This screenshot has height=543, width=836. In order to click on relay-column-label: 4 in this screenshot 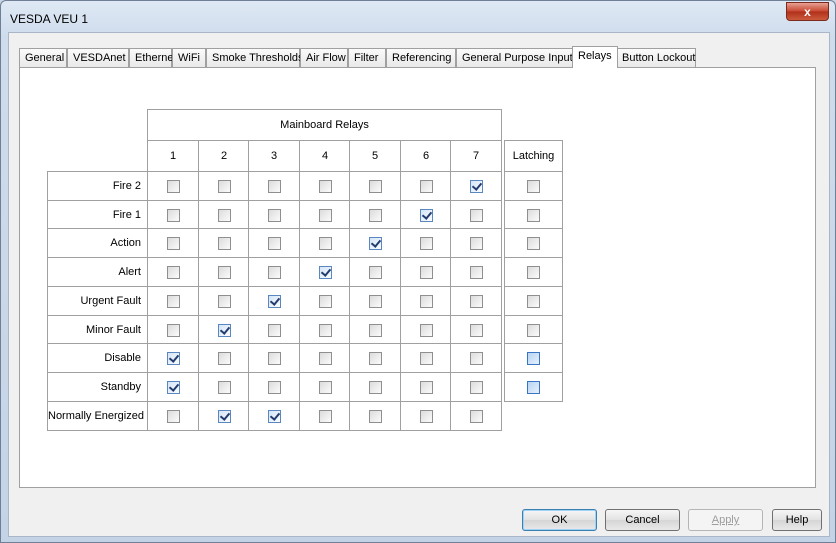, I will do `click(325, 156)`.